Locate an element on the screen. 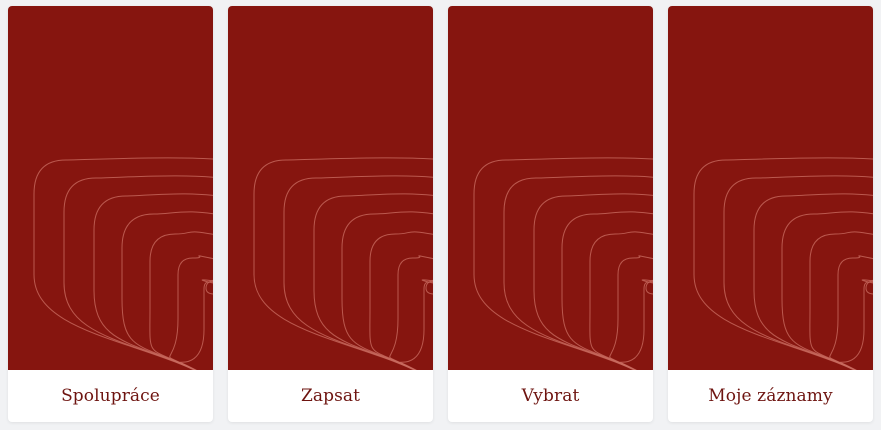 This screenshot has width=881, height=430. card-label: Zapsat is located at coordinates (330, 396).